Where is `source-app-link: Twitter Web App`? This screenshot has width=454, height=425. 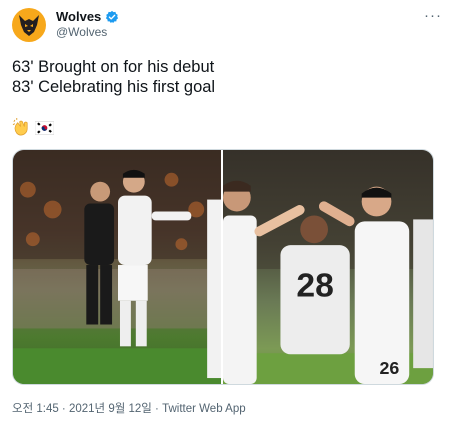 source-app-link: Twitter Web App is located at coordinates (204, 409).